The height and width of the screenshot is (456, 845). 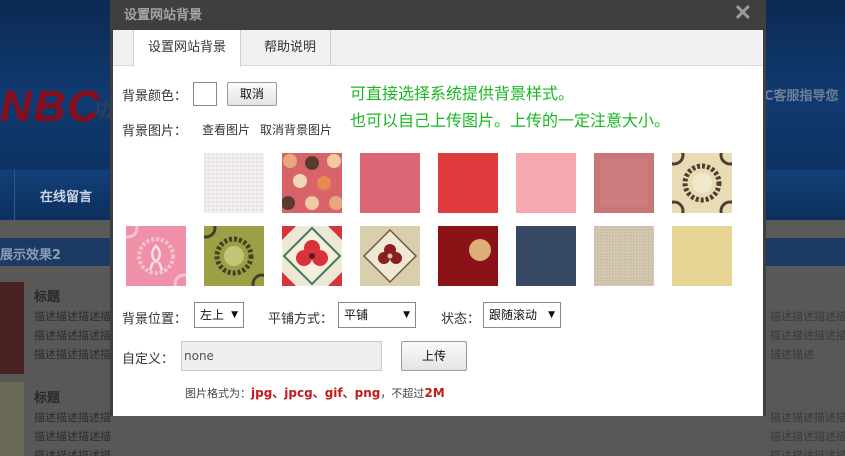 What do you see at coordinates (301, 319) in the screenshot?
I see `tile-label: 平铺方式：` at bounding box center [301, 319].